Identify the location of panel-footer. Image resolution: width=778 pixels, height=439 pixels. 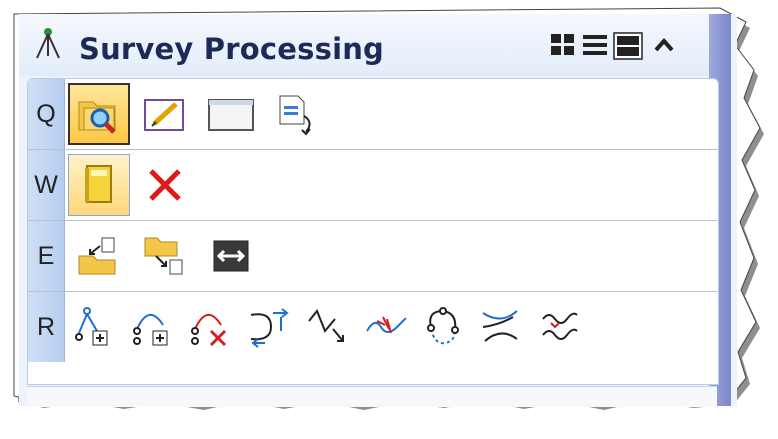
(372, 396).